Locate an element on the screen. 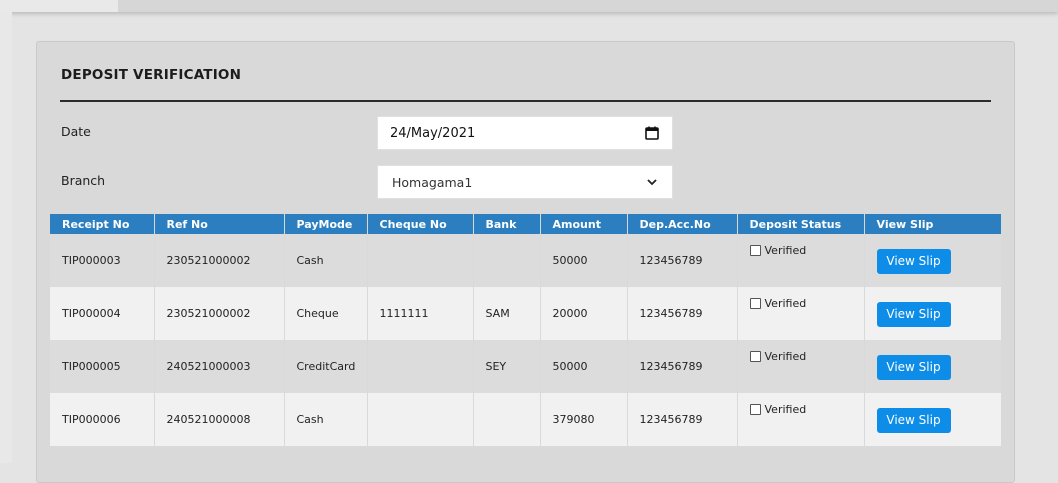 The image size is (1058, 483). col-view-slip: View Slip is located at coordinates (933, 224).